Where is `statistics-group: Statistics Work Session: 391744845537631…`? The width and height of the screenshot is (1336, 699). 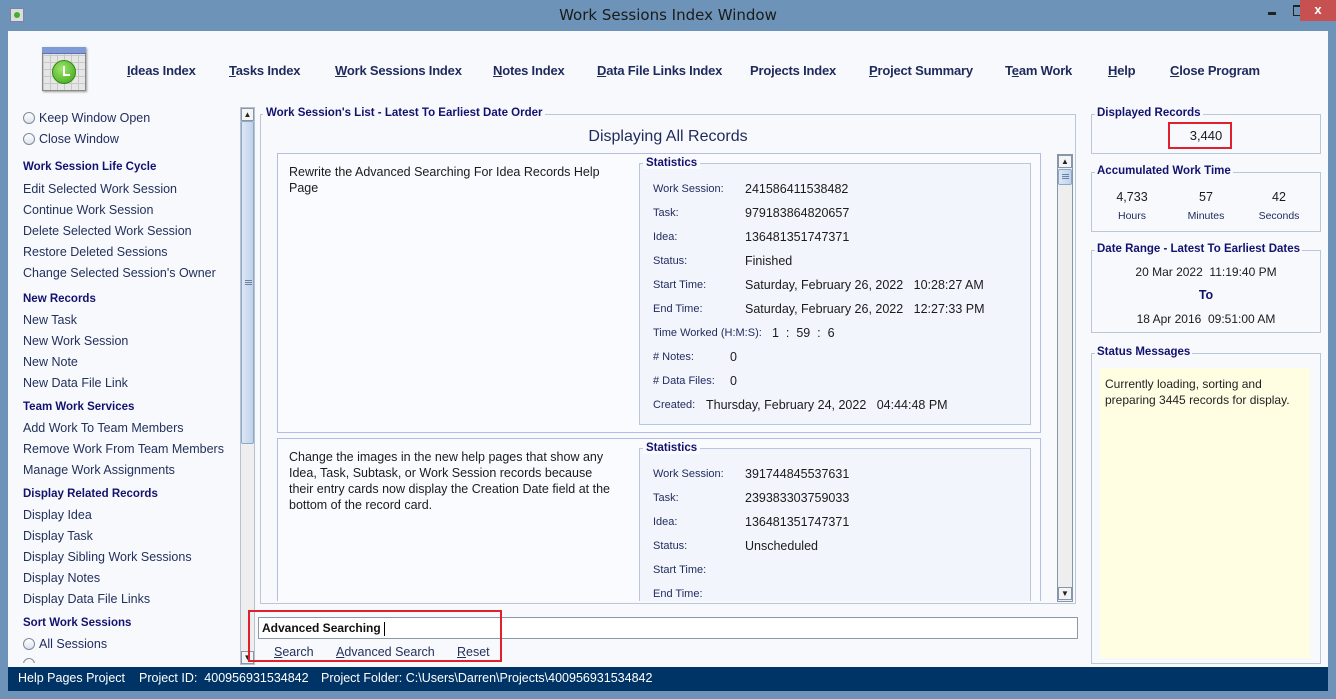 statistics-group: Statistics Work Session: 391744845537631… is located at coordinates (835, 521).